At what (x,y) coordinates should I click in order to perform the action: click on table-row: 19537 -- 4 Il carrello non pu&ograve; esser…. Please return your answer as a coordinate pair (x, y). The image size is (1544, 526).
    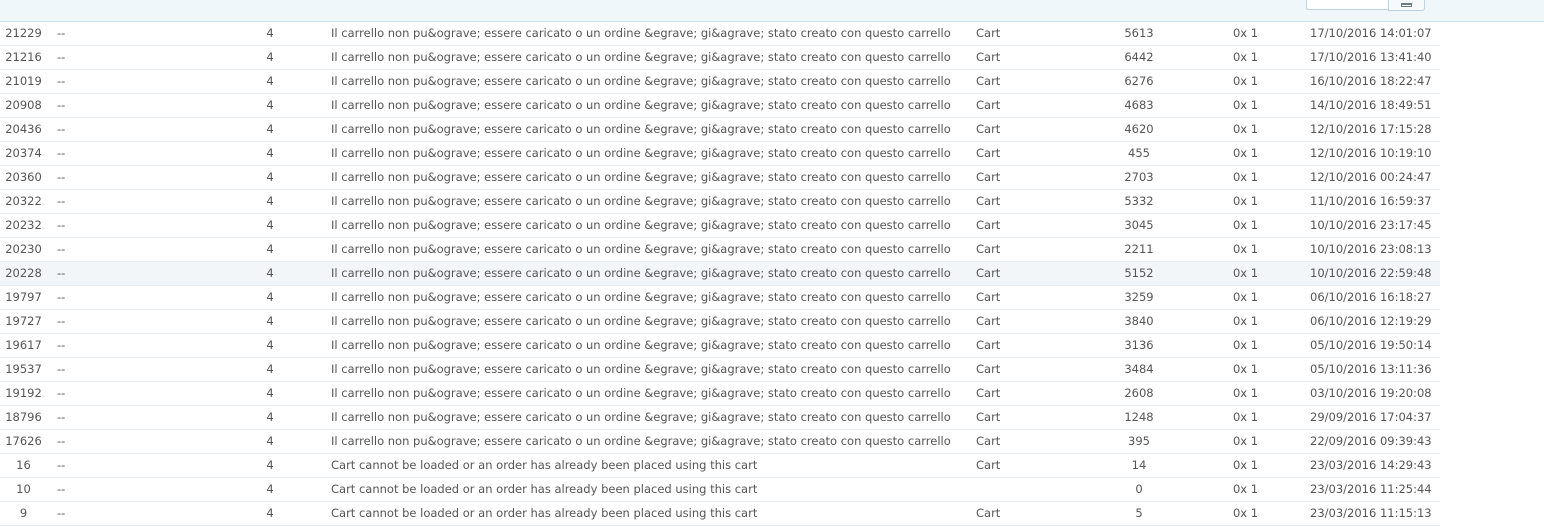
    Looking at the image, I should click on (720, 370).